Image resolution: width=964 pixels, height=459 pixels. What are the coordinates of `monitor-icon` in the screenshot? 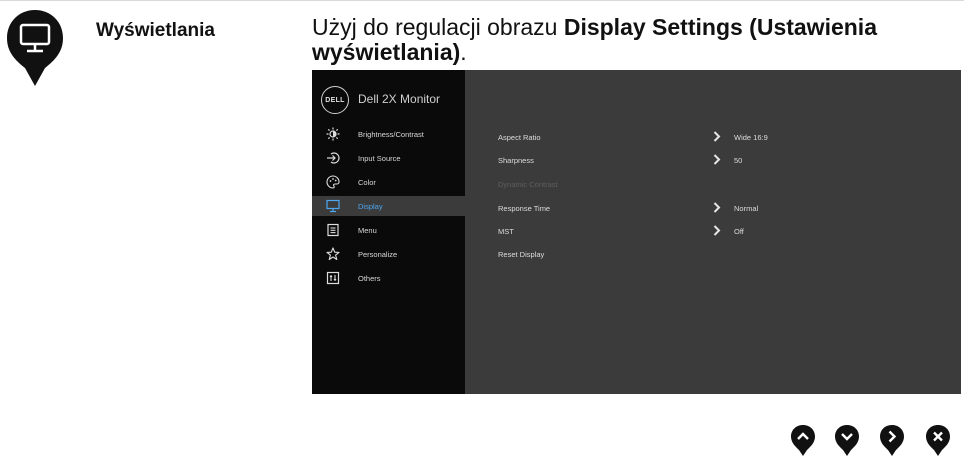 It's located at (35, 48).